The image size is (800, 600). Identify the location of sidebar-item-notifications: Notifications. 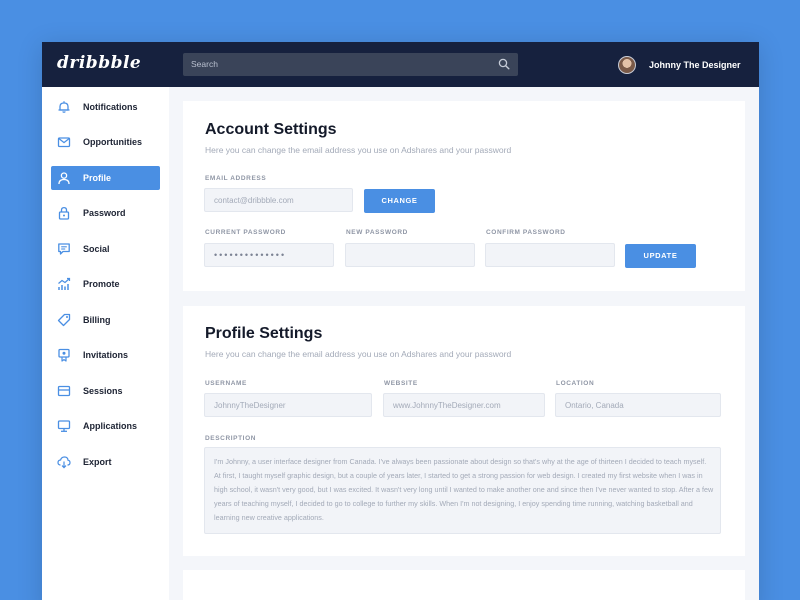
(105, 107).